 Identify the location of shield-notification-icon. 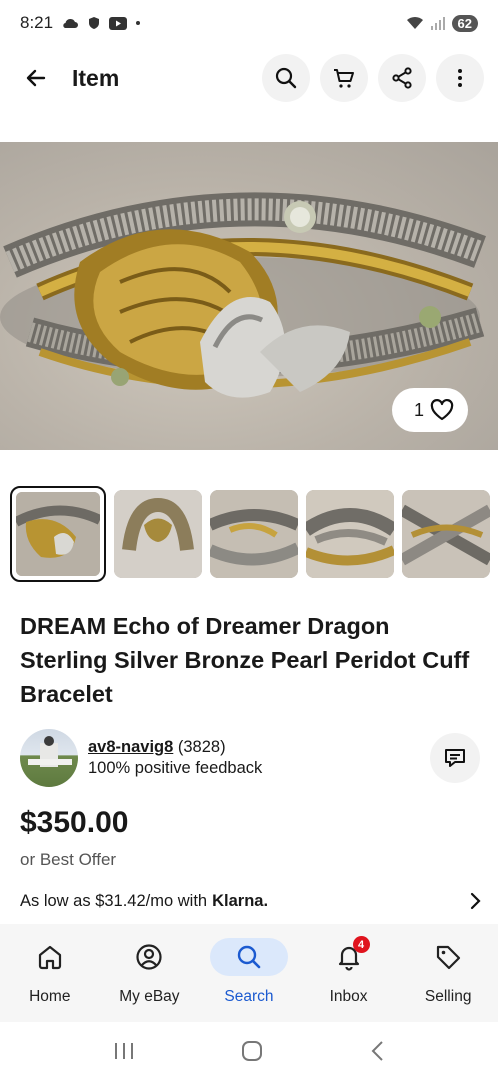
(94, 23).